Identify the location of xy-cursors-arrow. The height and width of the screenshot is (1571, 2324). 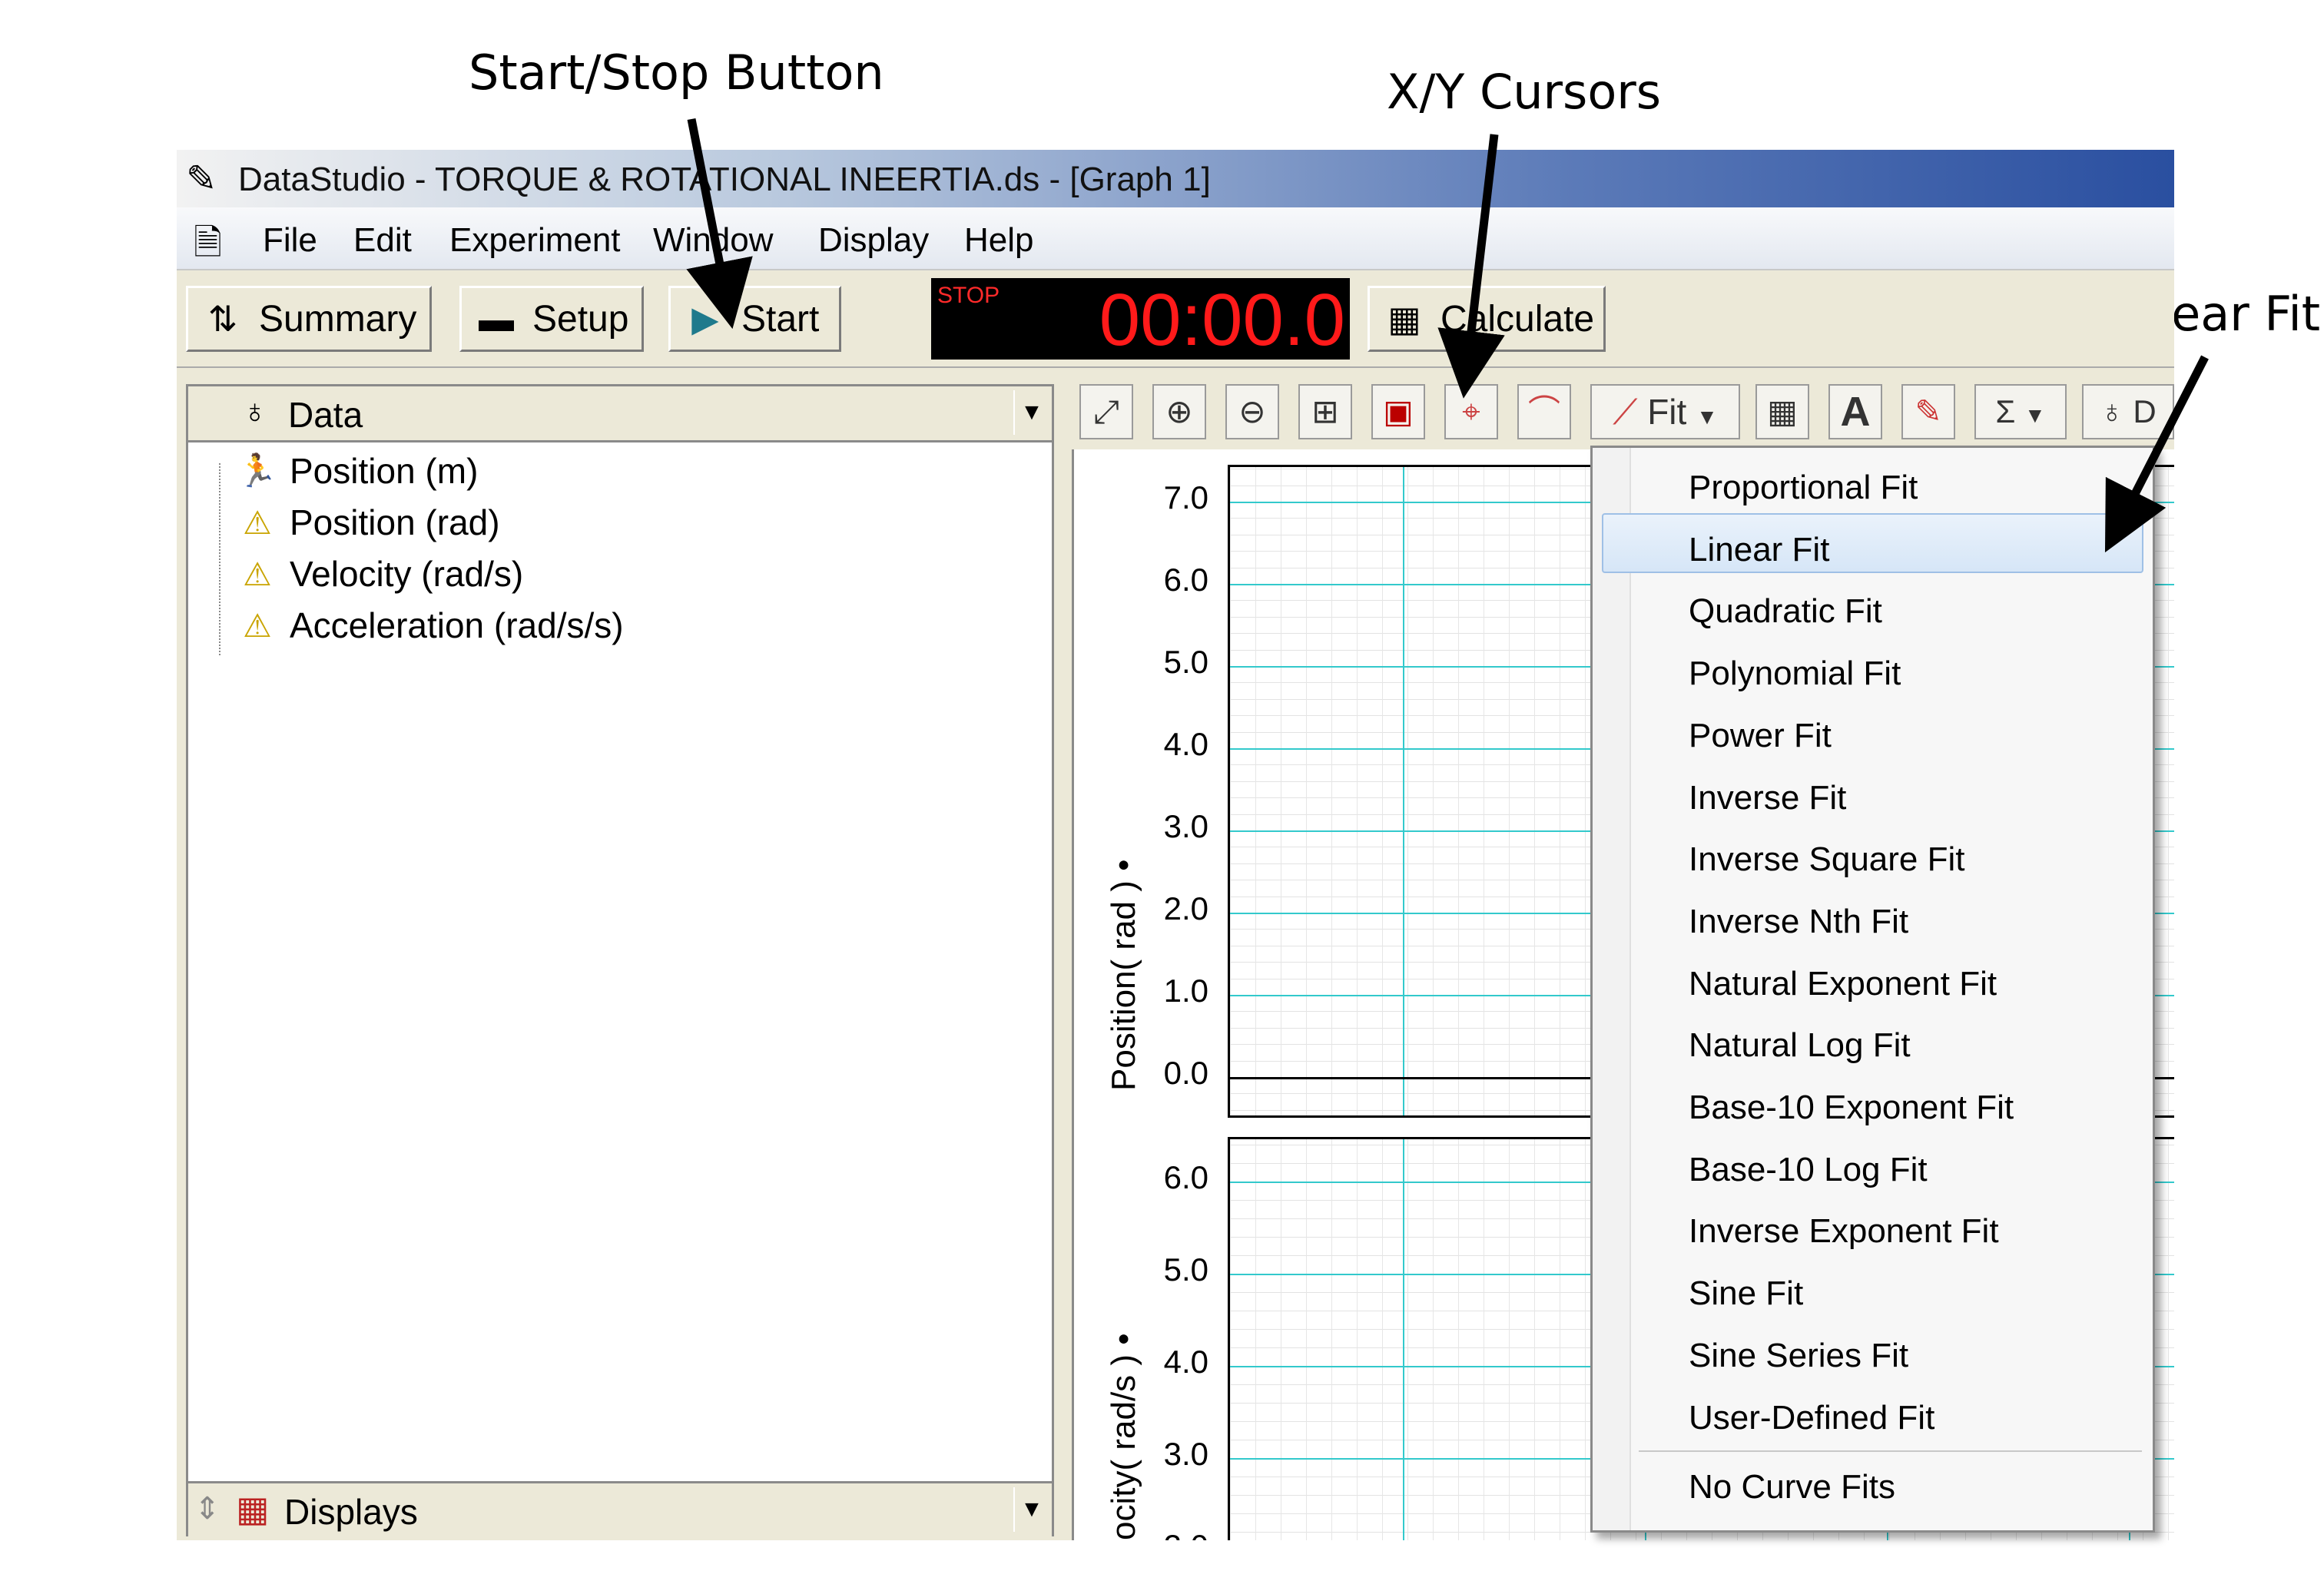
(1471, 266).